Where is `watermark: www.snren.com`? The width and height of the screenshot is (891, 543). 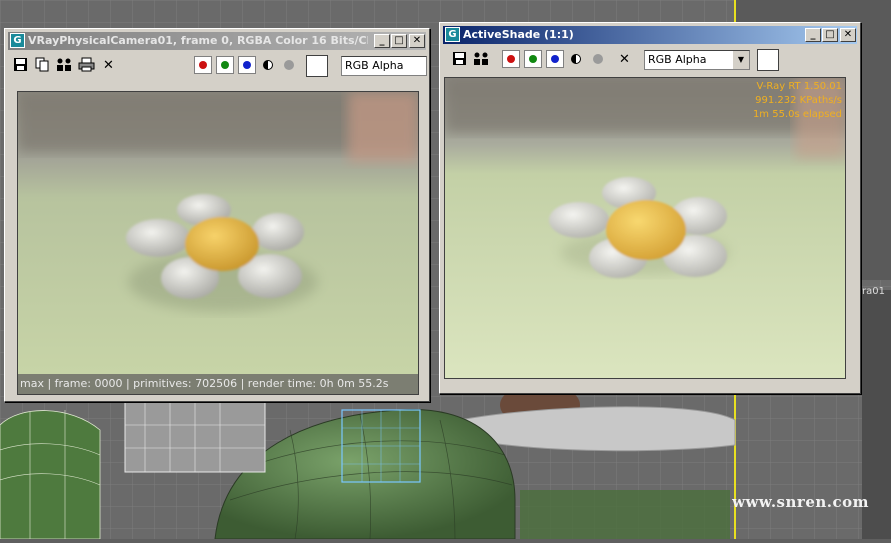
watermark: www.snren.com is located at coordinates (800, 502).